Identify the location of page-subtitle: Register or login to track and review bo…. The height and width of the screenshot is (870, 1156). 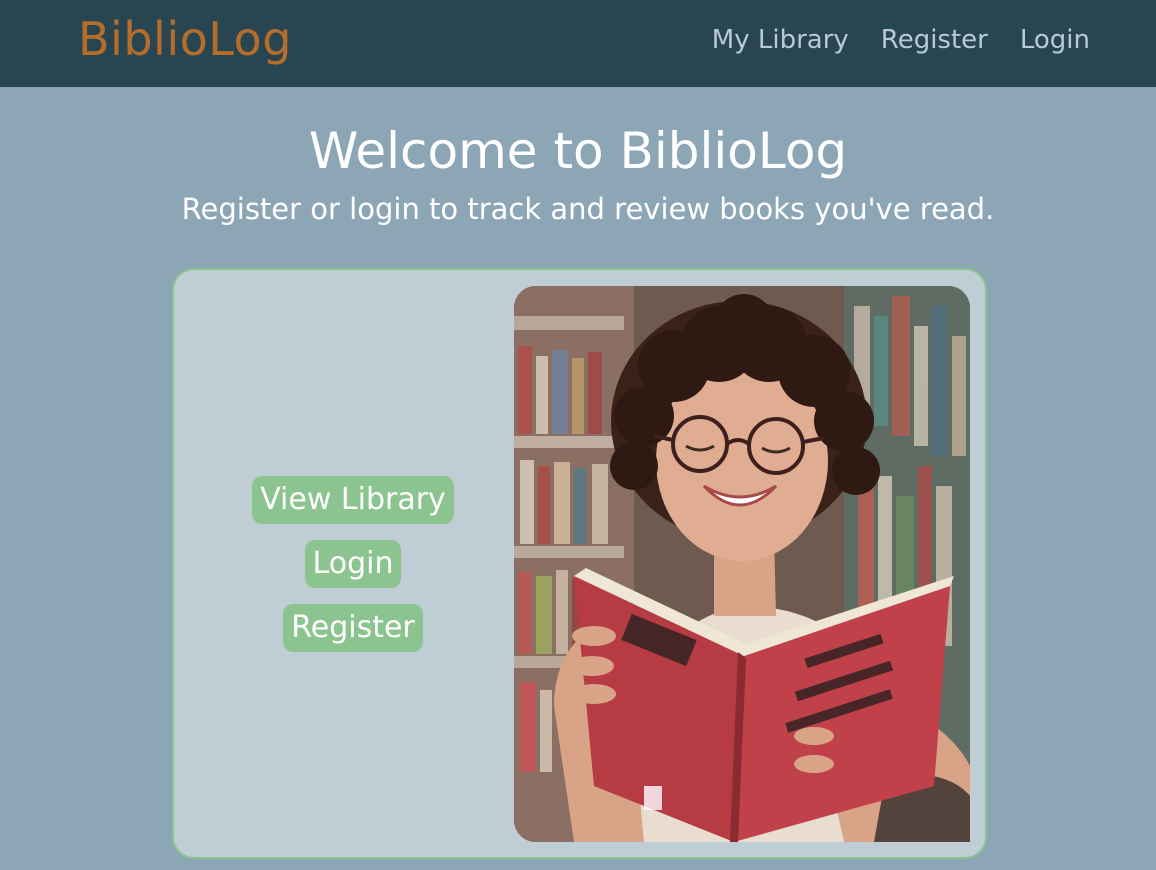
(588, 209).